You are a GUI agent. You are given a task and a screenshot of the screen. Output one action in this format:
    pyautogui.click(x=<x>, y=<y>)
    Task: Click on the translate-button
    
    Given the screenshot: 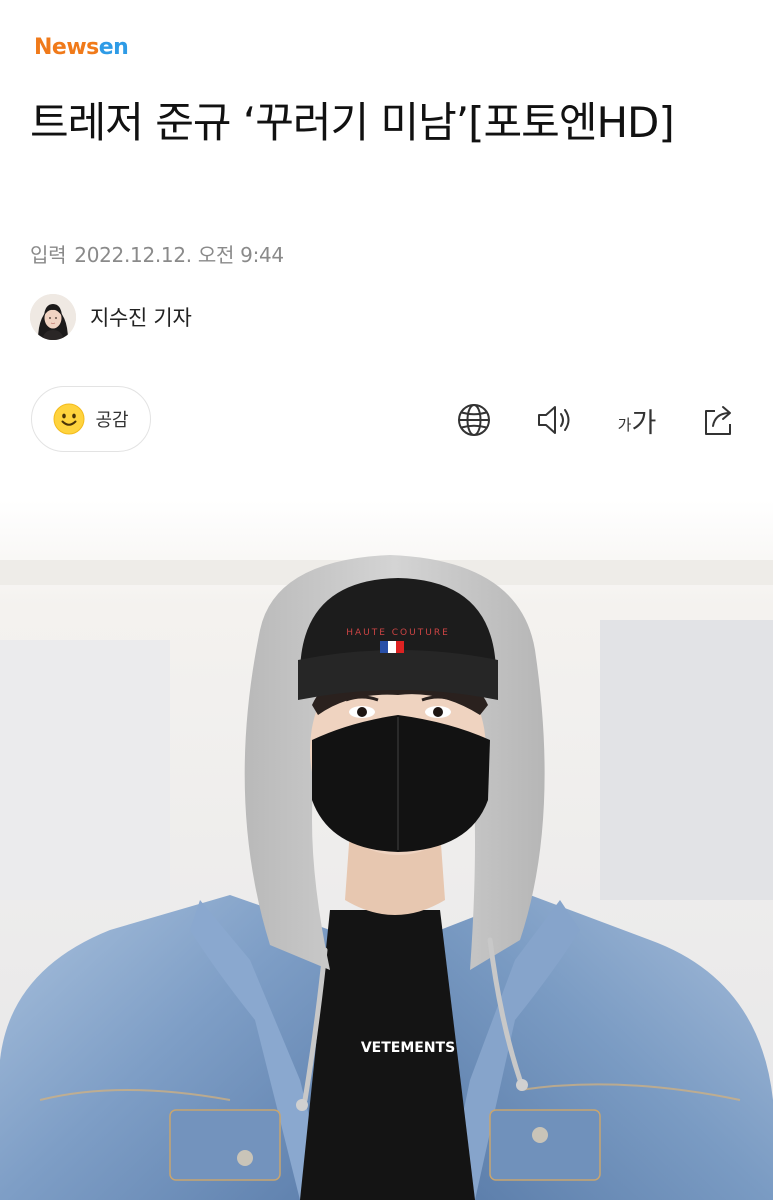 What is the action you would take?
    pyautogui.click(x=474, y=420)
    